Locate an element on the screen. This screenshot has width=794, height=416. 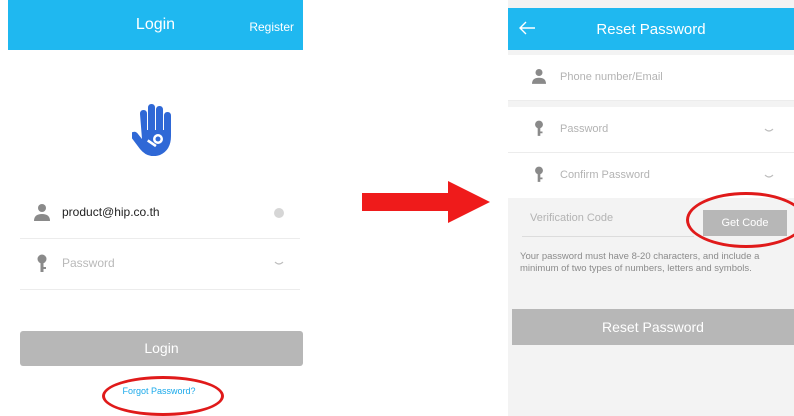
transition-arrow-icon is located at coordinates (426, 202).